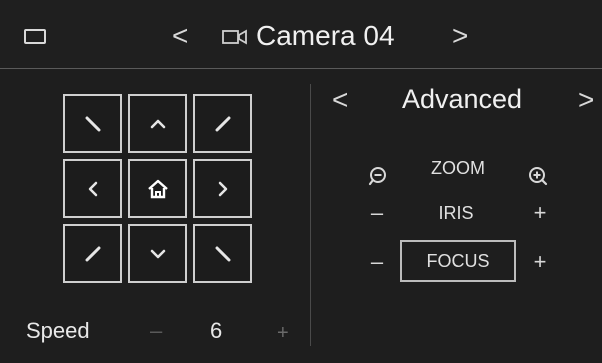  Describe the element at coordinates (340, 100) in the screenshot. I see `advanced-prev-button: <` at that location.